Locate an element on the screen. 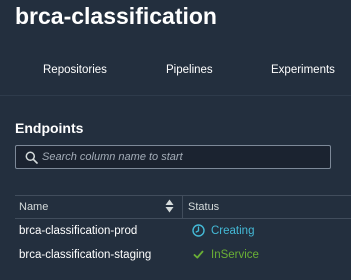 The height and width of the screenshot is (280, 351). tab-bar: Repositories Pipelines Experiments is located at coordinates (175, 72).